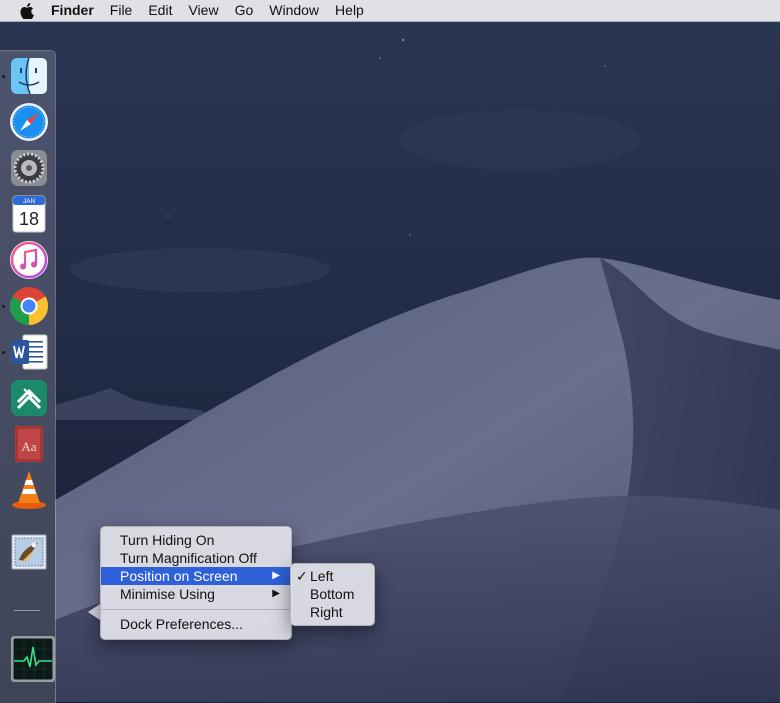 The height and width of the screenshot is (703, 780). What do you see at coordinates (326, 612) in the screenshot?
I see `submenu-item-right-label: Right` at bounding box center [326, 612].